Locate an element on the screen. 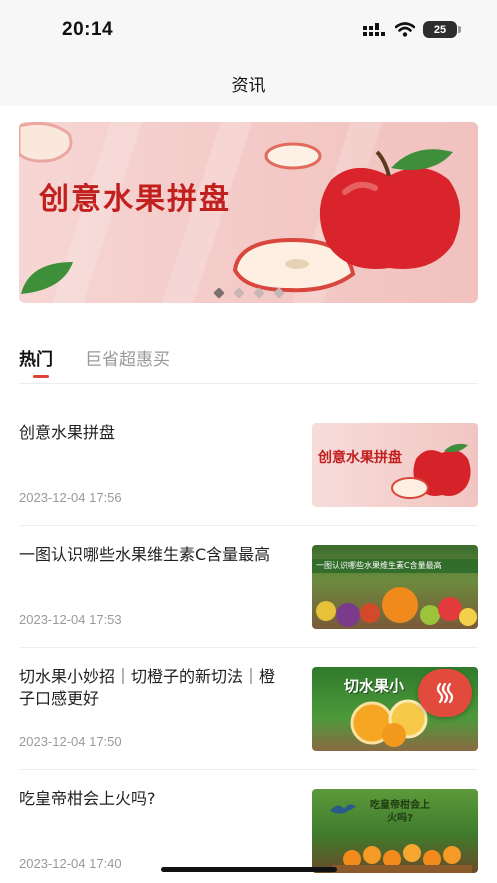  active-tab-indicator is located at coordinates (41, 376).